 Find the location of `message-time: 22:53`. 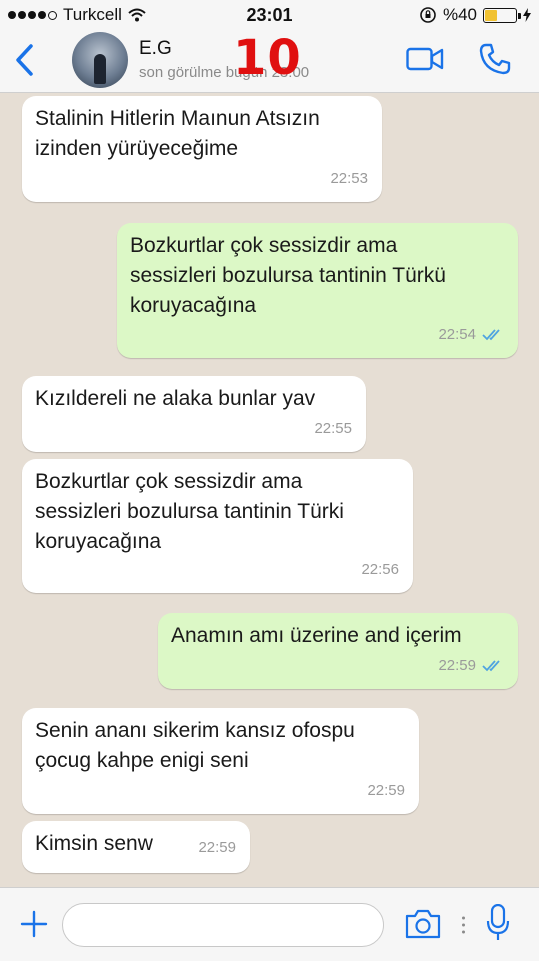

message-time: 22:53 is located at coordinates (349, 178).